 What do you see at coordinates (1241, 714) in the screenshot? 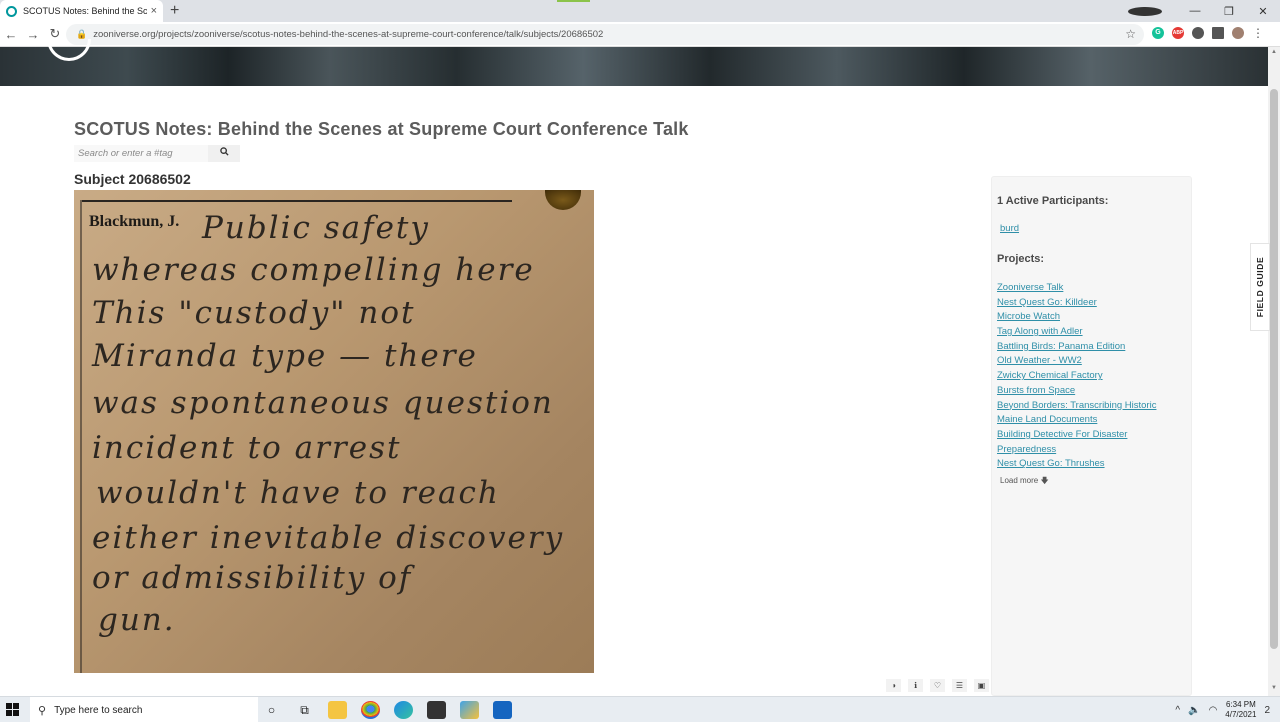
I see `clock-date: 4/7/2021` at bounding box center [1241, 714].